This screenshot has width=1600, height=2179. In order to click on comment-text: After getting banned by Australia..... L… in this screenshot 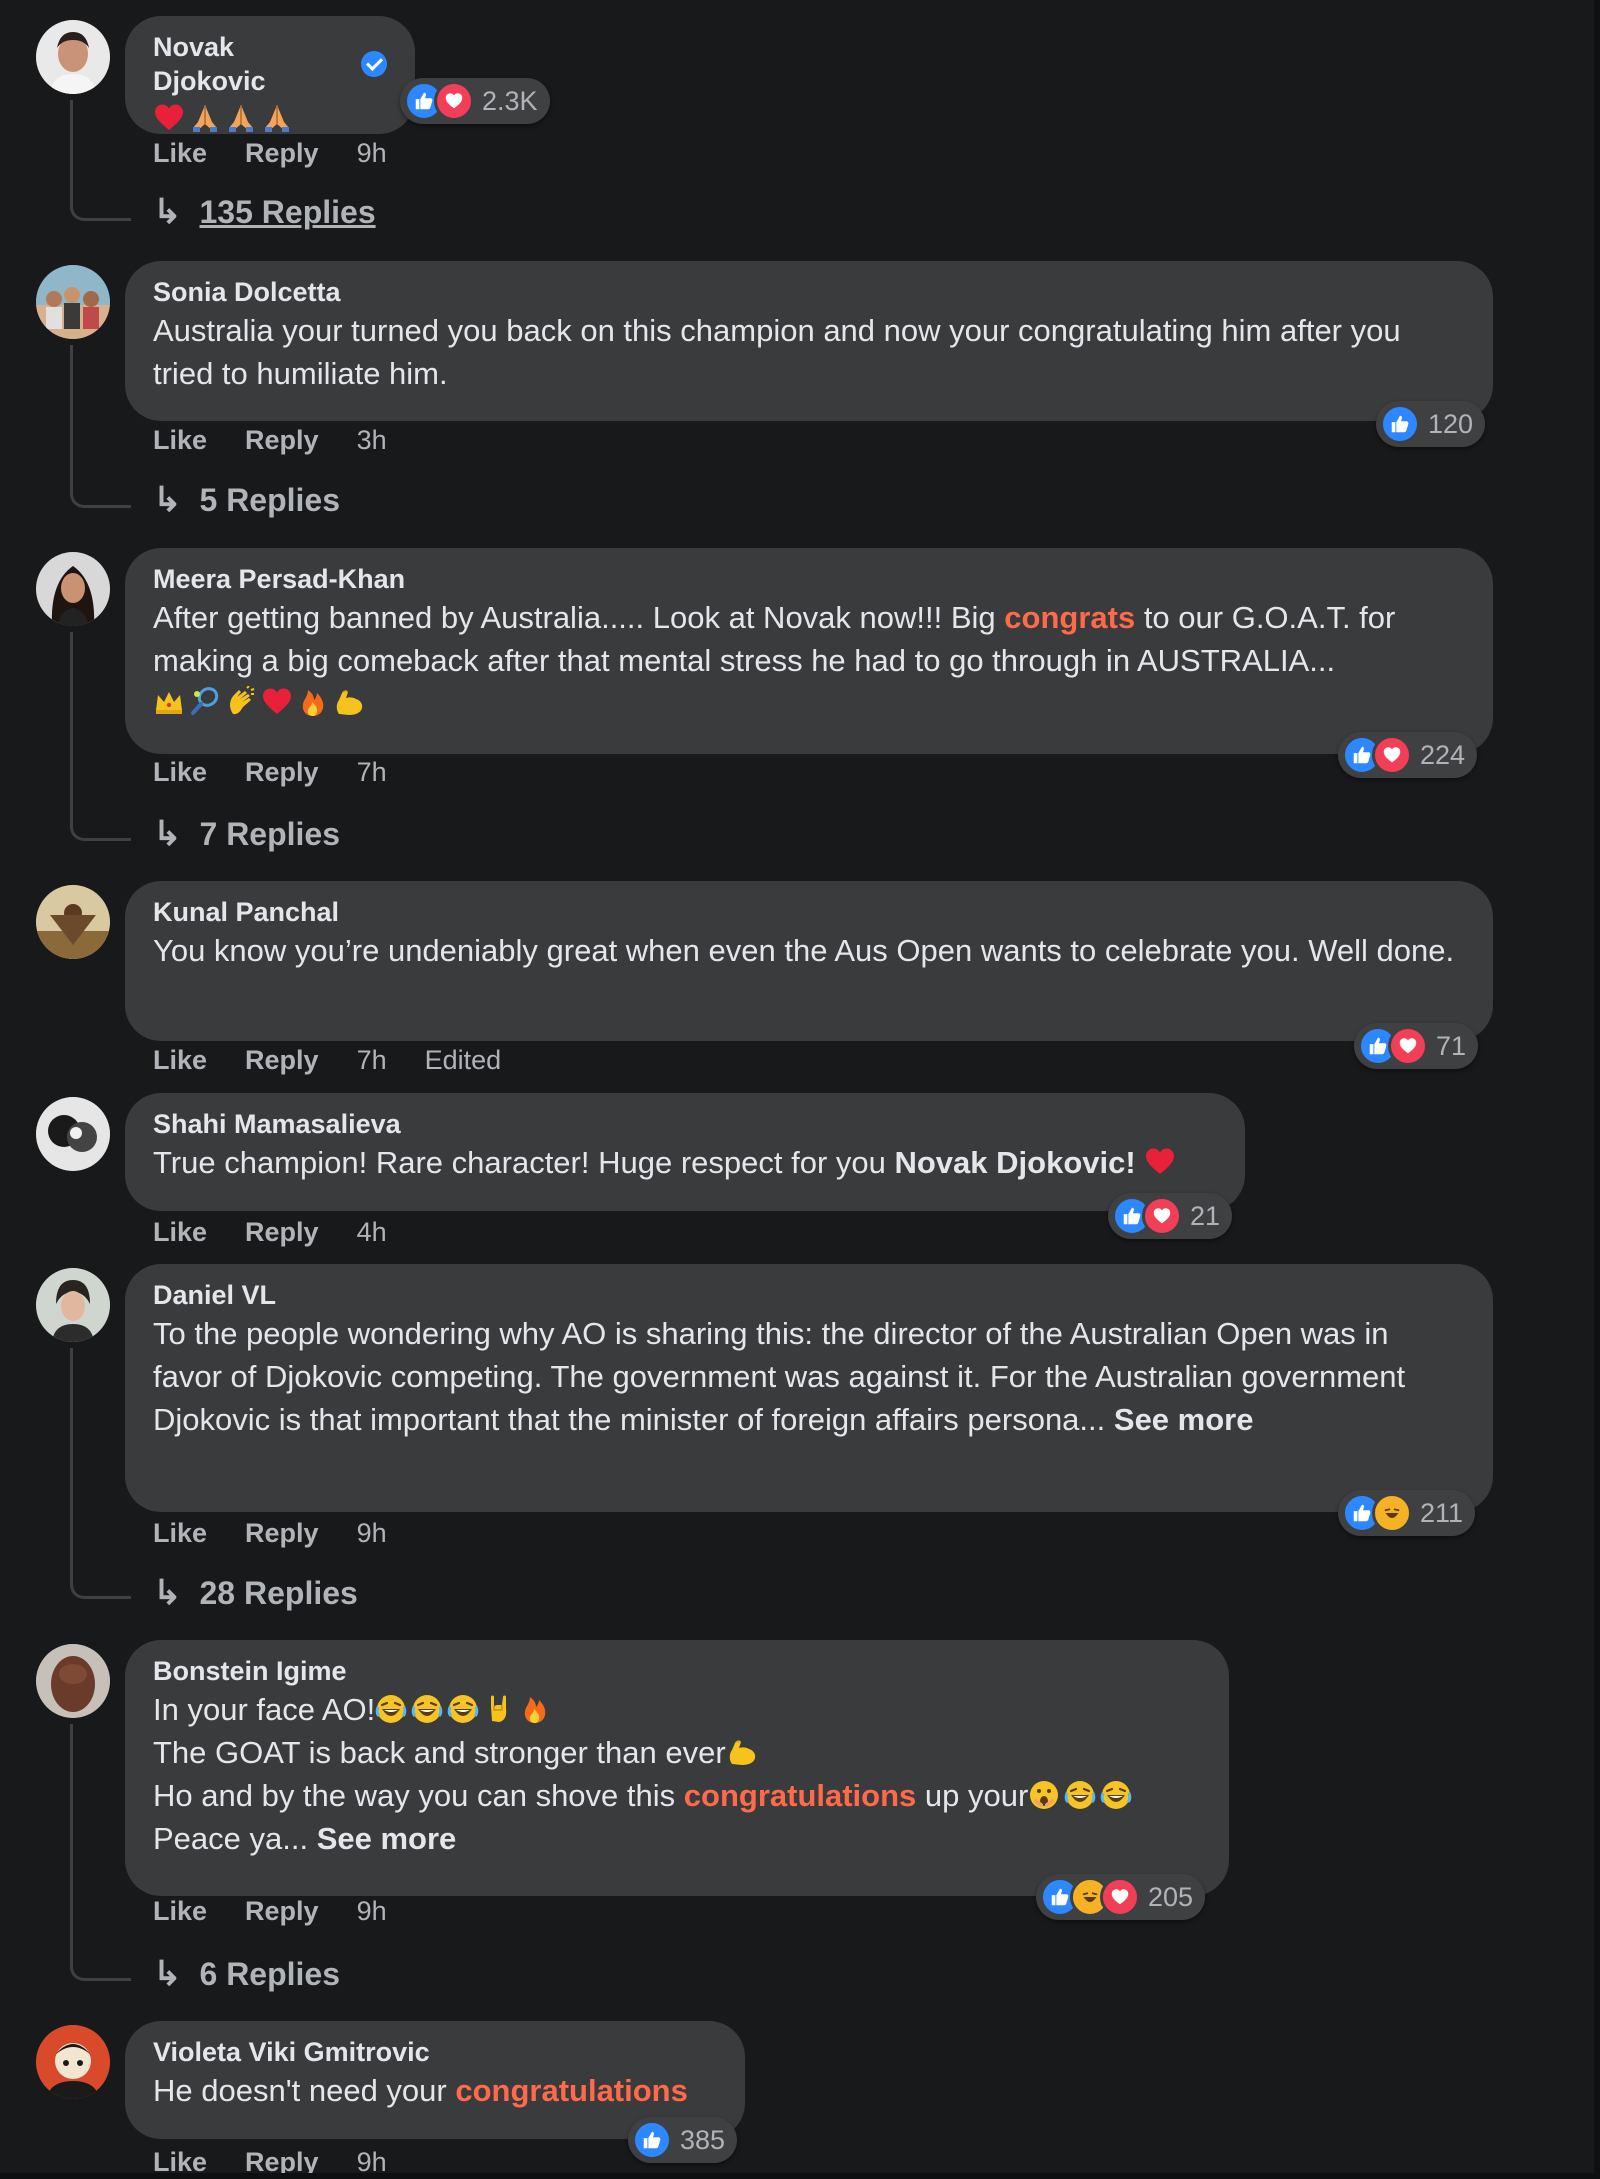, I will do `click(774, 639)`.